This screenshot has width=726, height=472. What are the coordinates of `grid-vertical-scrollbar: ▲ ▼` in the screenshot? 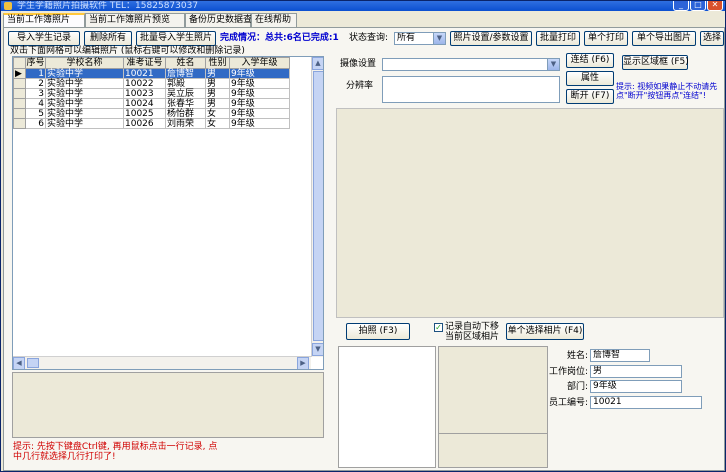 It's located at (317, 207).